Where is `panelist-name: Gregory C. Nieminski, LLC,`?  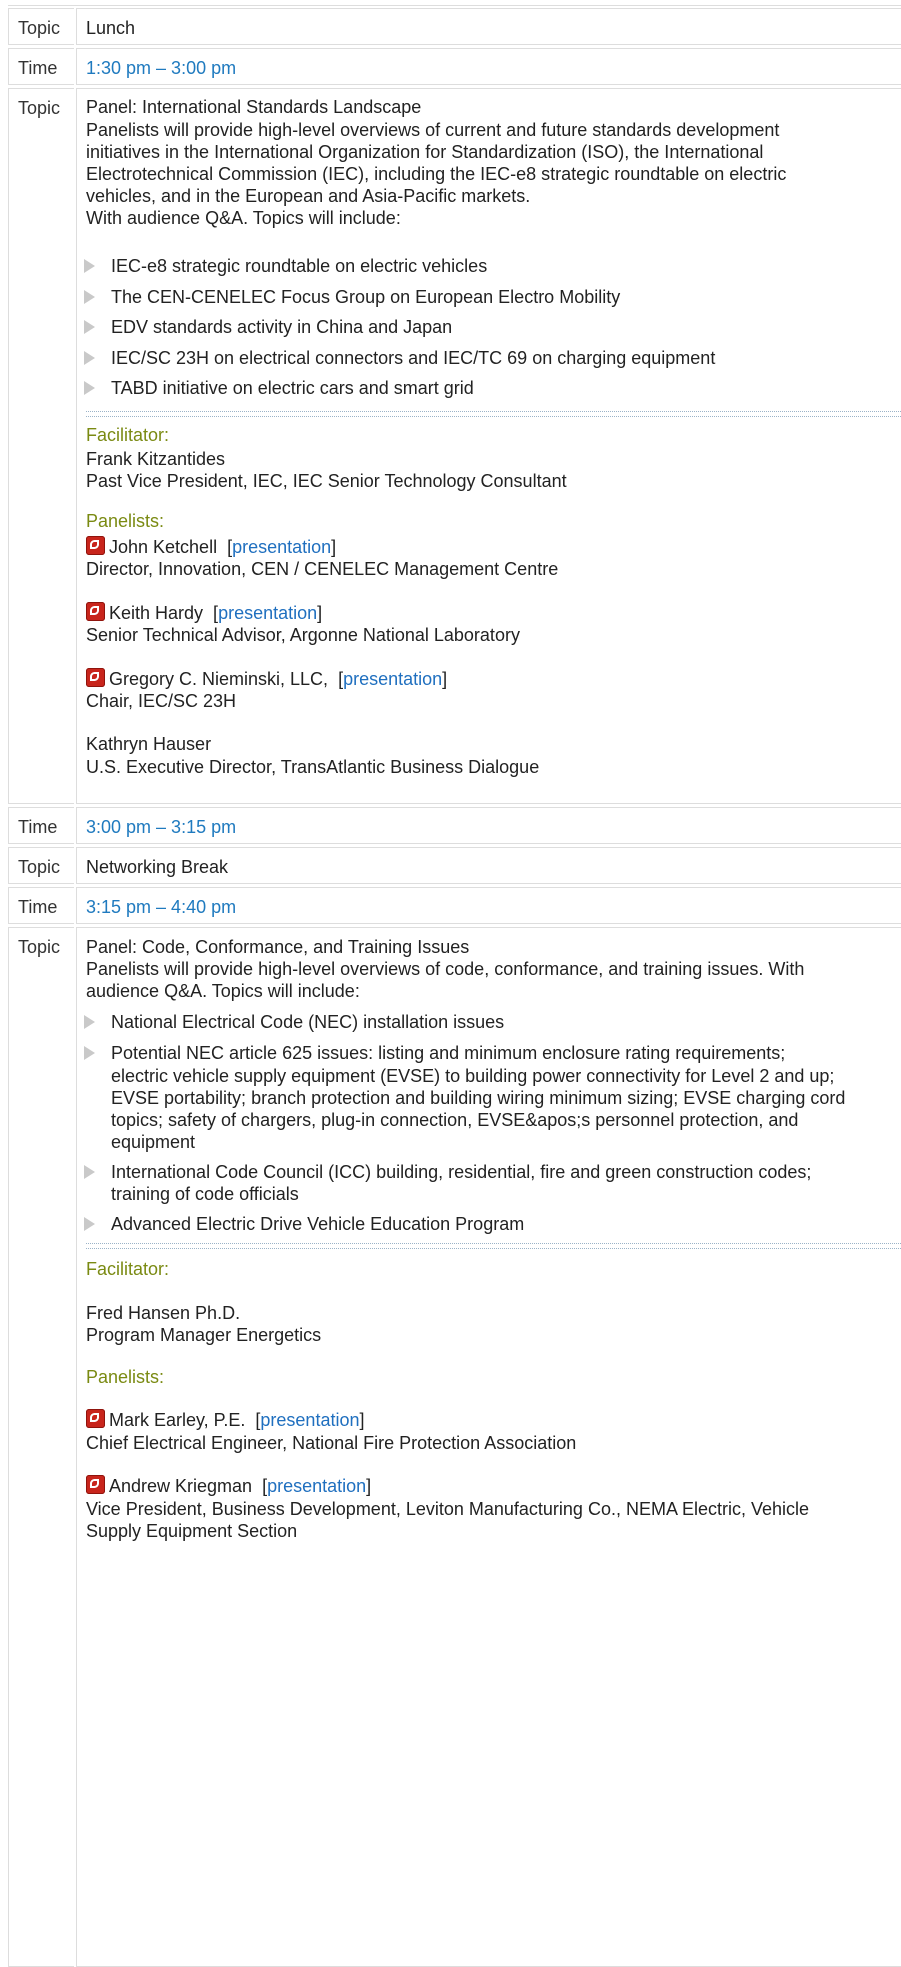
panelist-name: Gregory C. Nieminski, LLC, is located at coordinates (219, 679).